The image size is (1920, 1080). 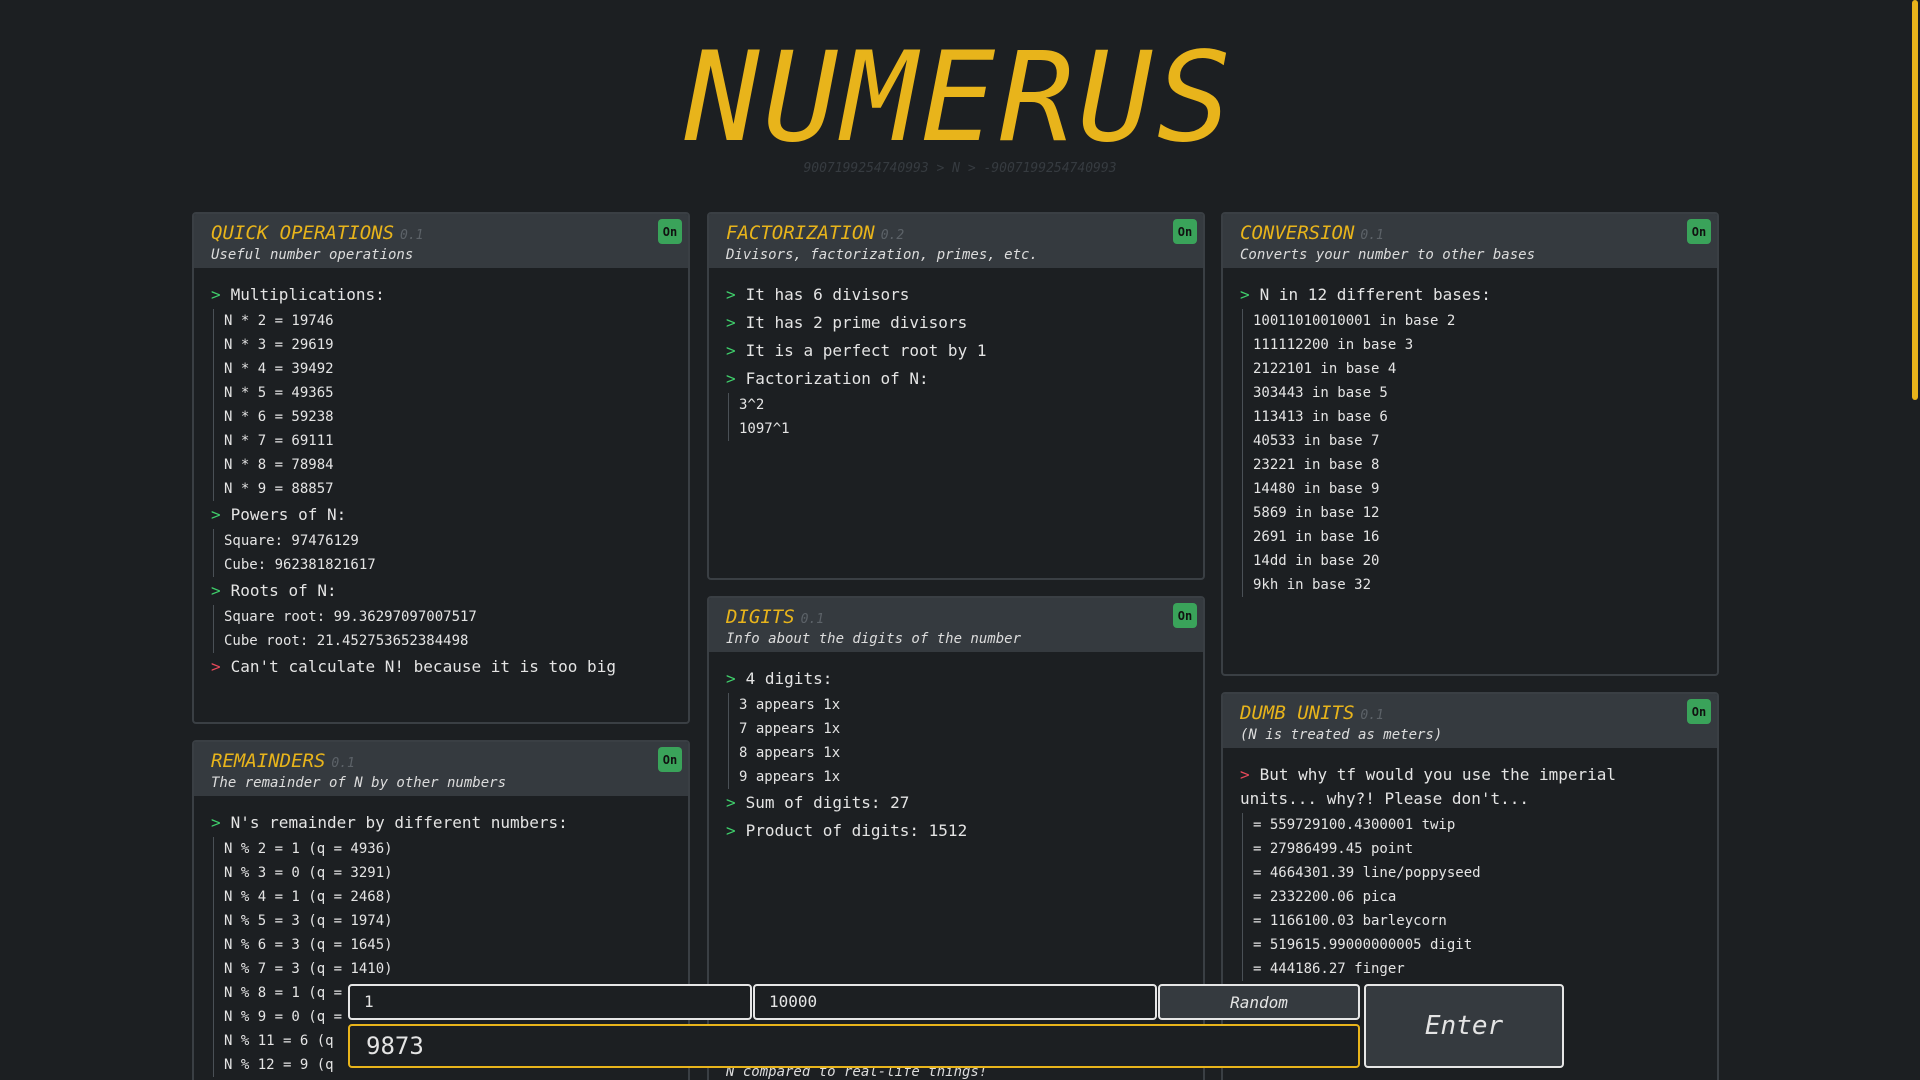 What do you see at coordinates (866, 350) in the screenshot?
I see `perfect-root-line: It is a perfect root by 1` at bounding box center [866, 350].